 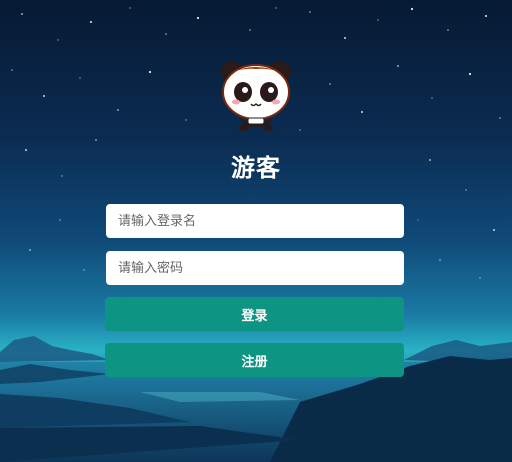 What do you see at coordinates (254, 314) in the screenshot?
I see `login-button: 登录` at bounding box center [254, 314].